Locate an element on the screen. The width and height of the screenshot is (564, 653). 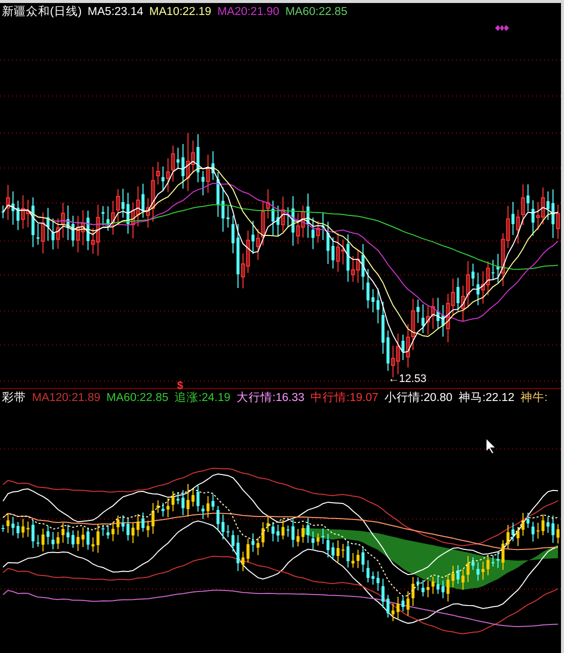
signal-mark: $ is located at coordinates (180, 385).